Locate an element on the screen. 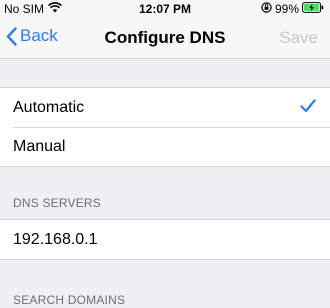 The image size is (330, 308). save-button: Save is located at coordinates (298, 38).